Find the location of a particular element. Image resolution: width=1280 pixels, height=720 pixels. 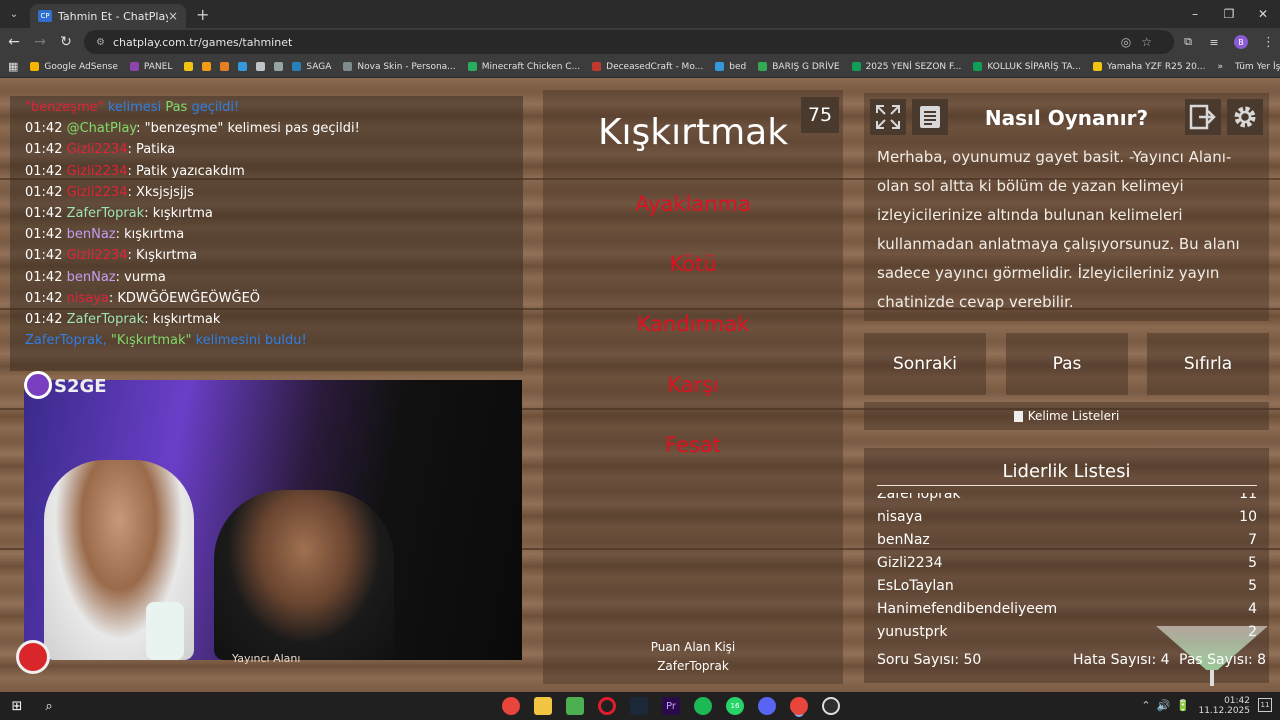

chat-message: 01:42 nisaya: KDWĞÖEWĞEÖWĞEÖ is located at coordinates (274, 301).